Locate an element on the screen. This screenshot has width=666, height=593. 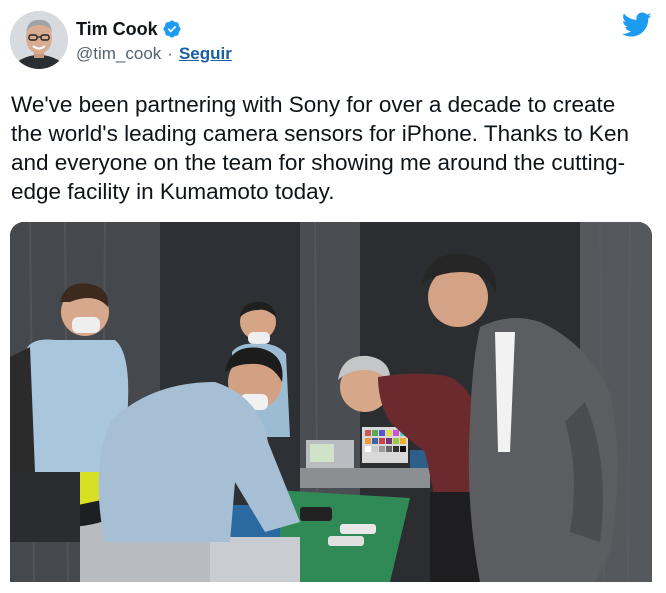
display-name: Tim Cook is located at coordinates (117, 29).